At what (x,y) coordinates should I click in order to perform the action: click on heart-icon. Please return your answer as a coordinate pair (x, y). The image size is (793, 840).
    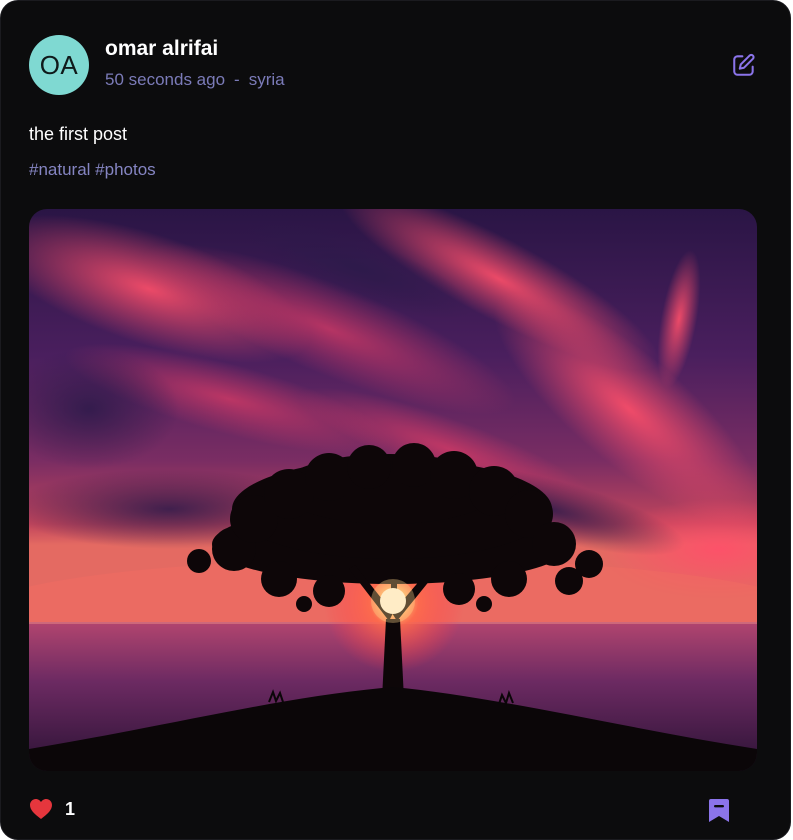
    Looking at the image, I should click on (41, 809).